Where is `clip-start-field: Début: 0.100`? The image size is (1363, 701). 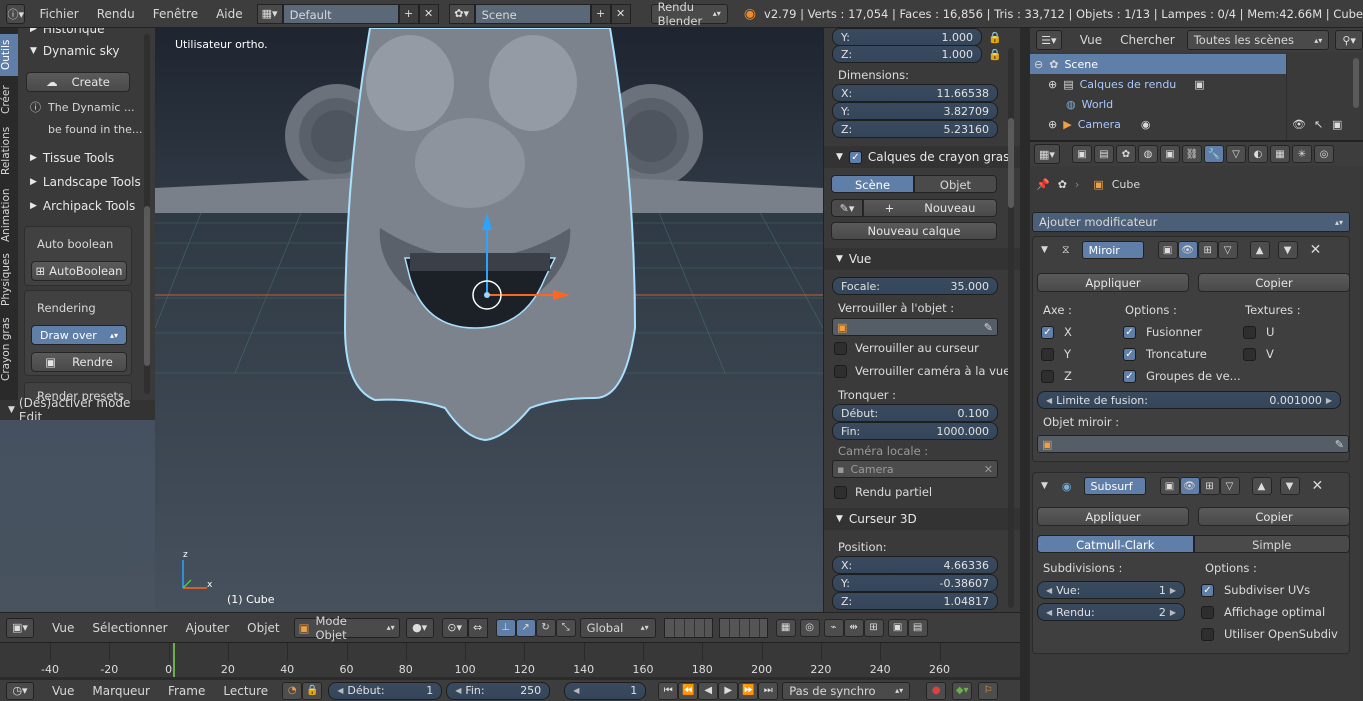
clip-start-field: Début: 0.100 is located at coordinates (915, 413).